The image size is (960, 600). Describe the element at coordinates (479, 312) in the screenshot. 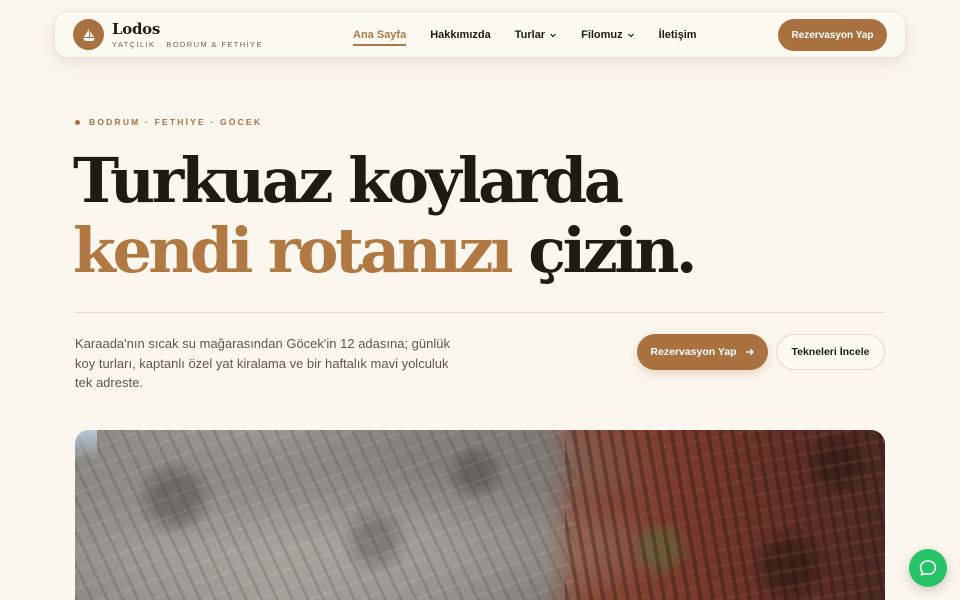

I see `hero-divider` at that location.